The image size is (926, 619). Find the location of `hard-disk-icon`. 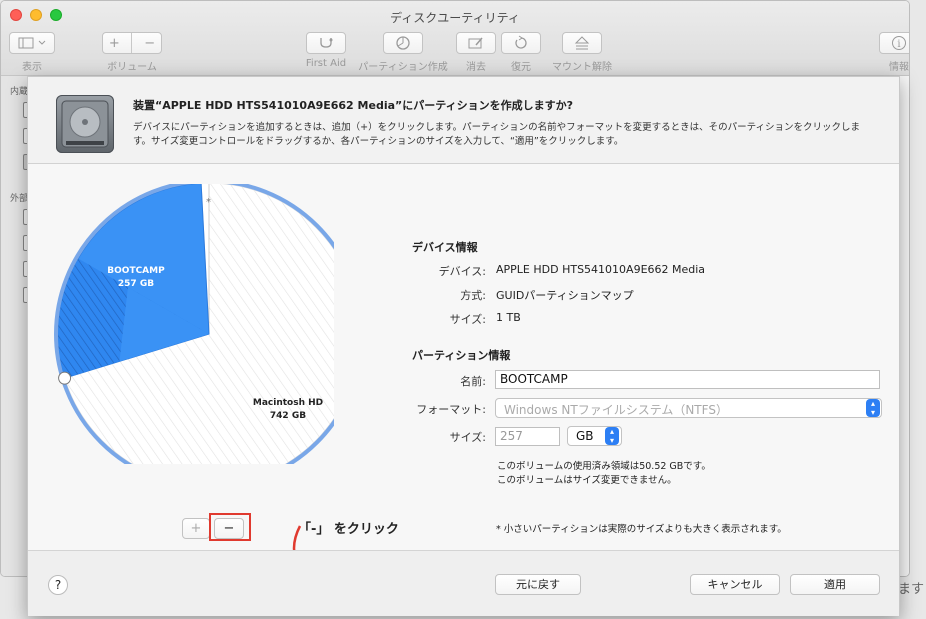

hard-disk-icon is located at coordinates (85, 124).